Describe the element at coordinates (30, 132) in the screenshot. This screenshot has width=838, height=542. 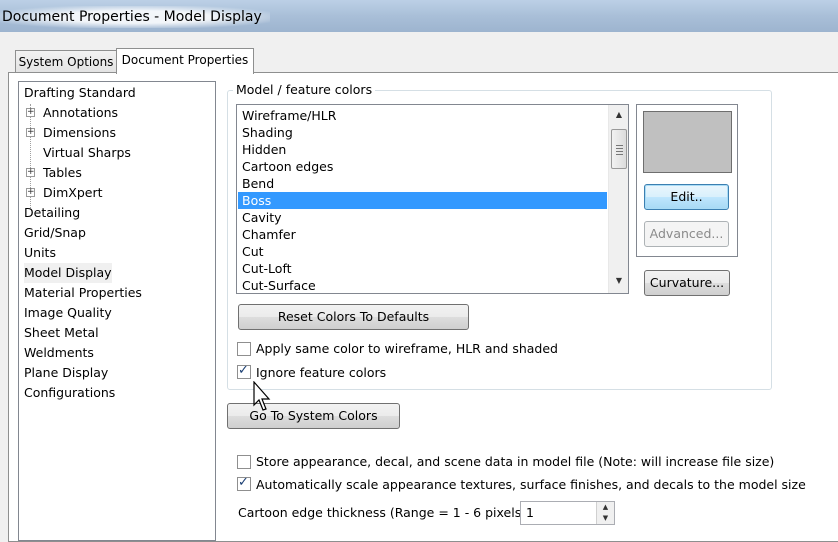
I see `expand-dimensions-icon: +` at that location.